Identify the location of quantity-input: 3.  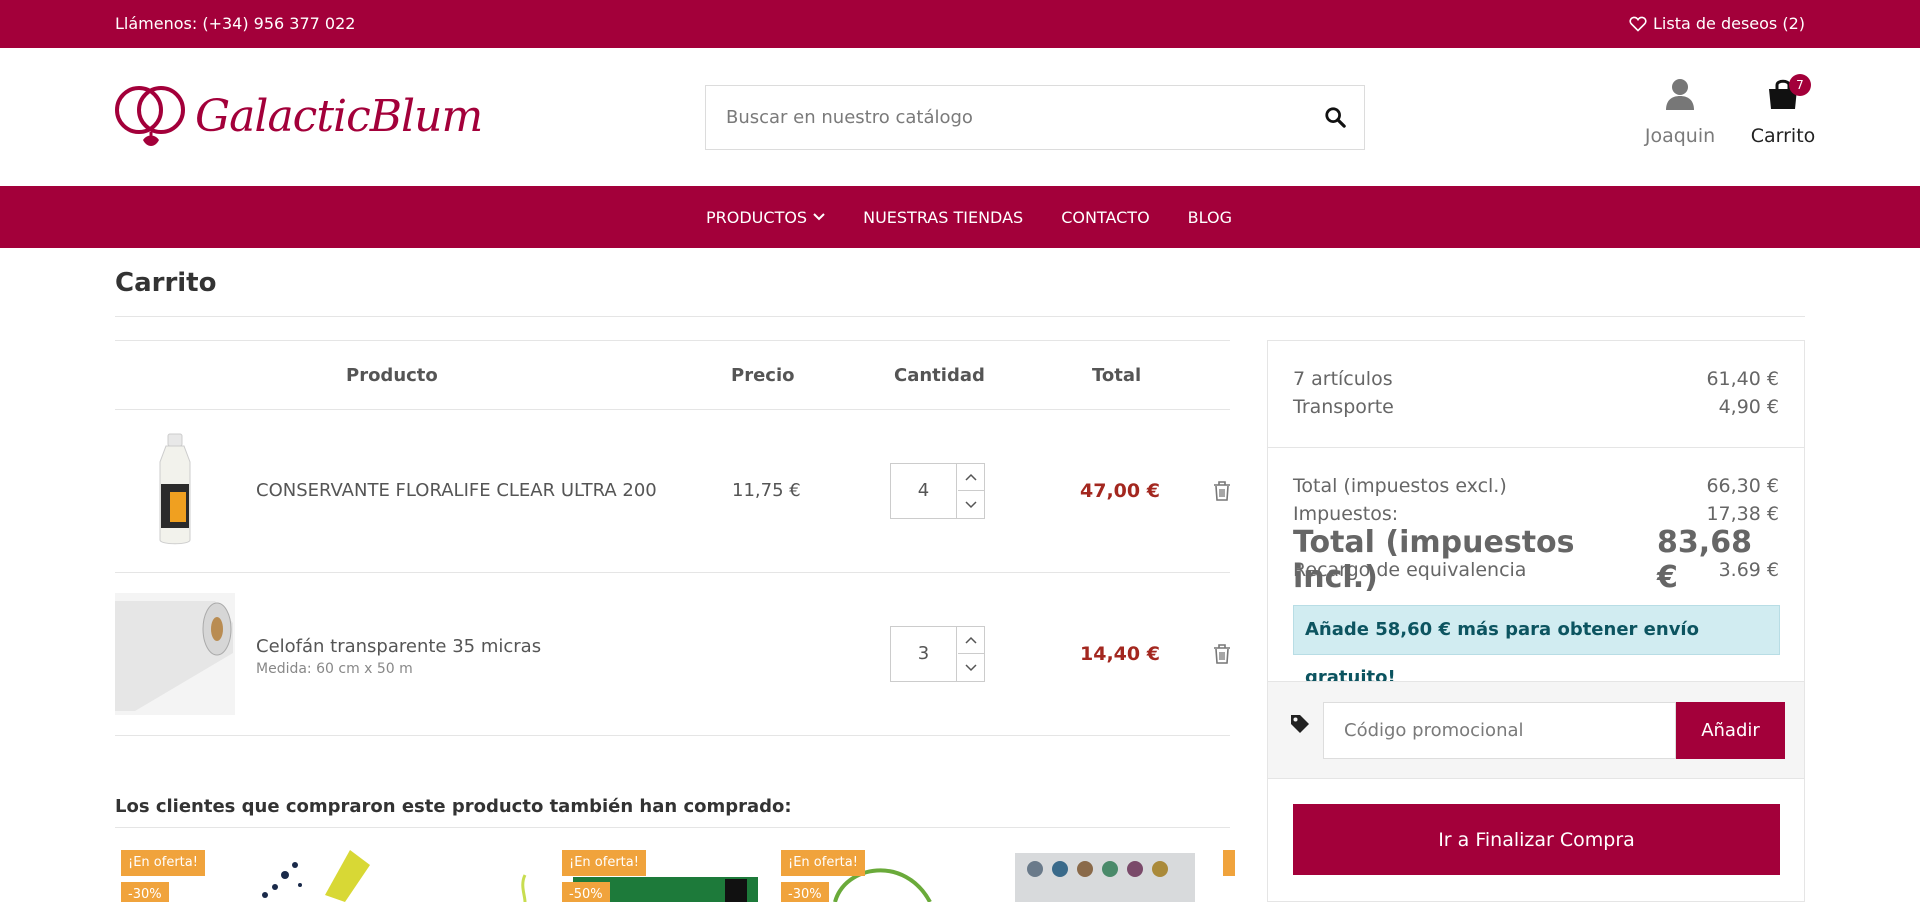
(924, 654).